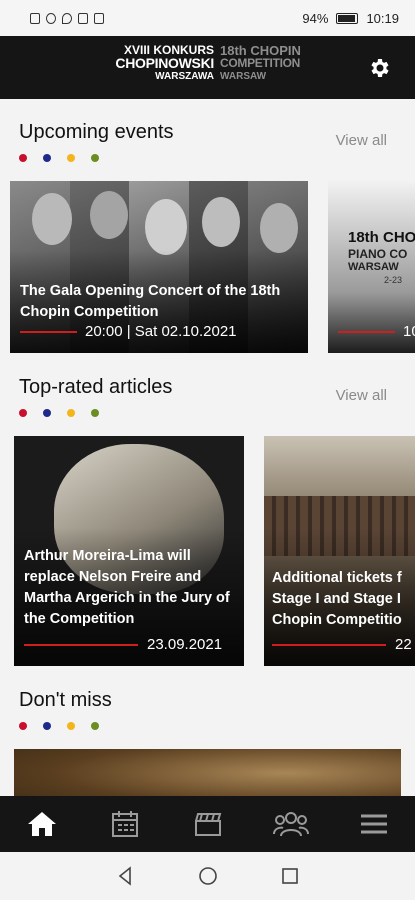 This screenshot has height=900, width=415. Describe the element at coordinates (35, 18) in the screenshot. I see `sim-icon` at that location.